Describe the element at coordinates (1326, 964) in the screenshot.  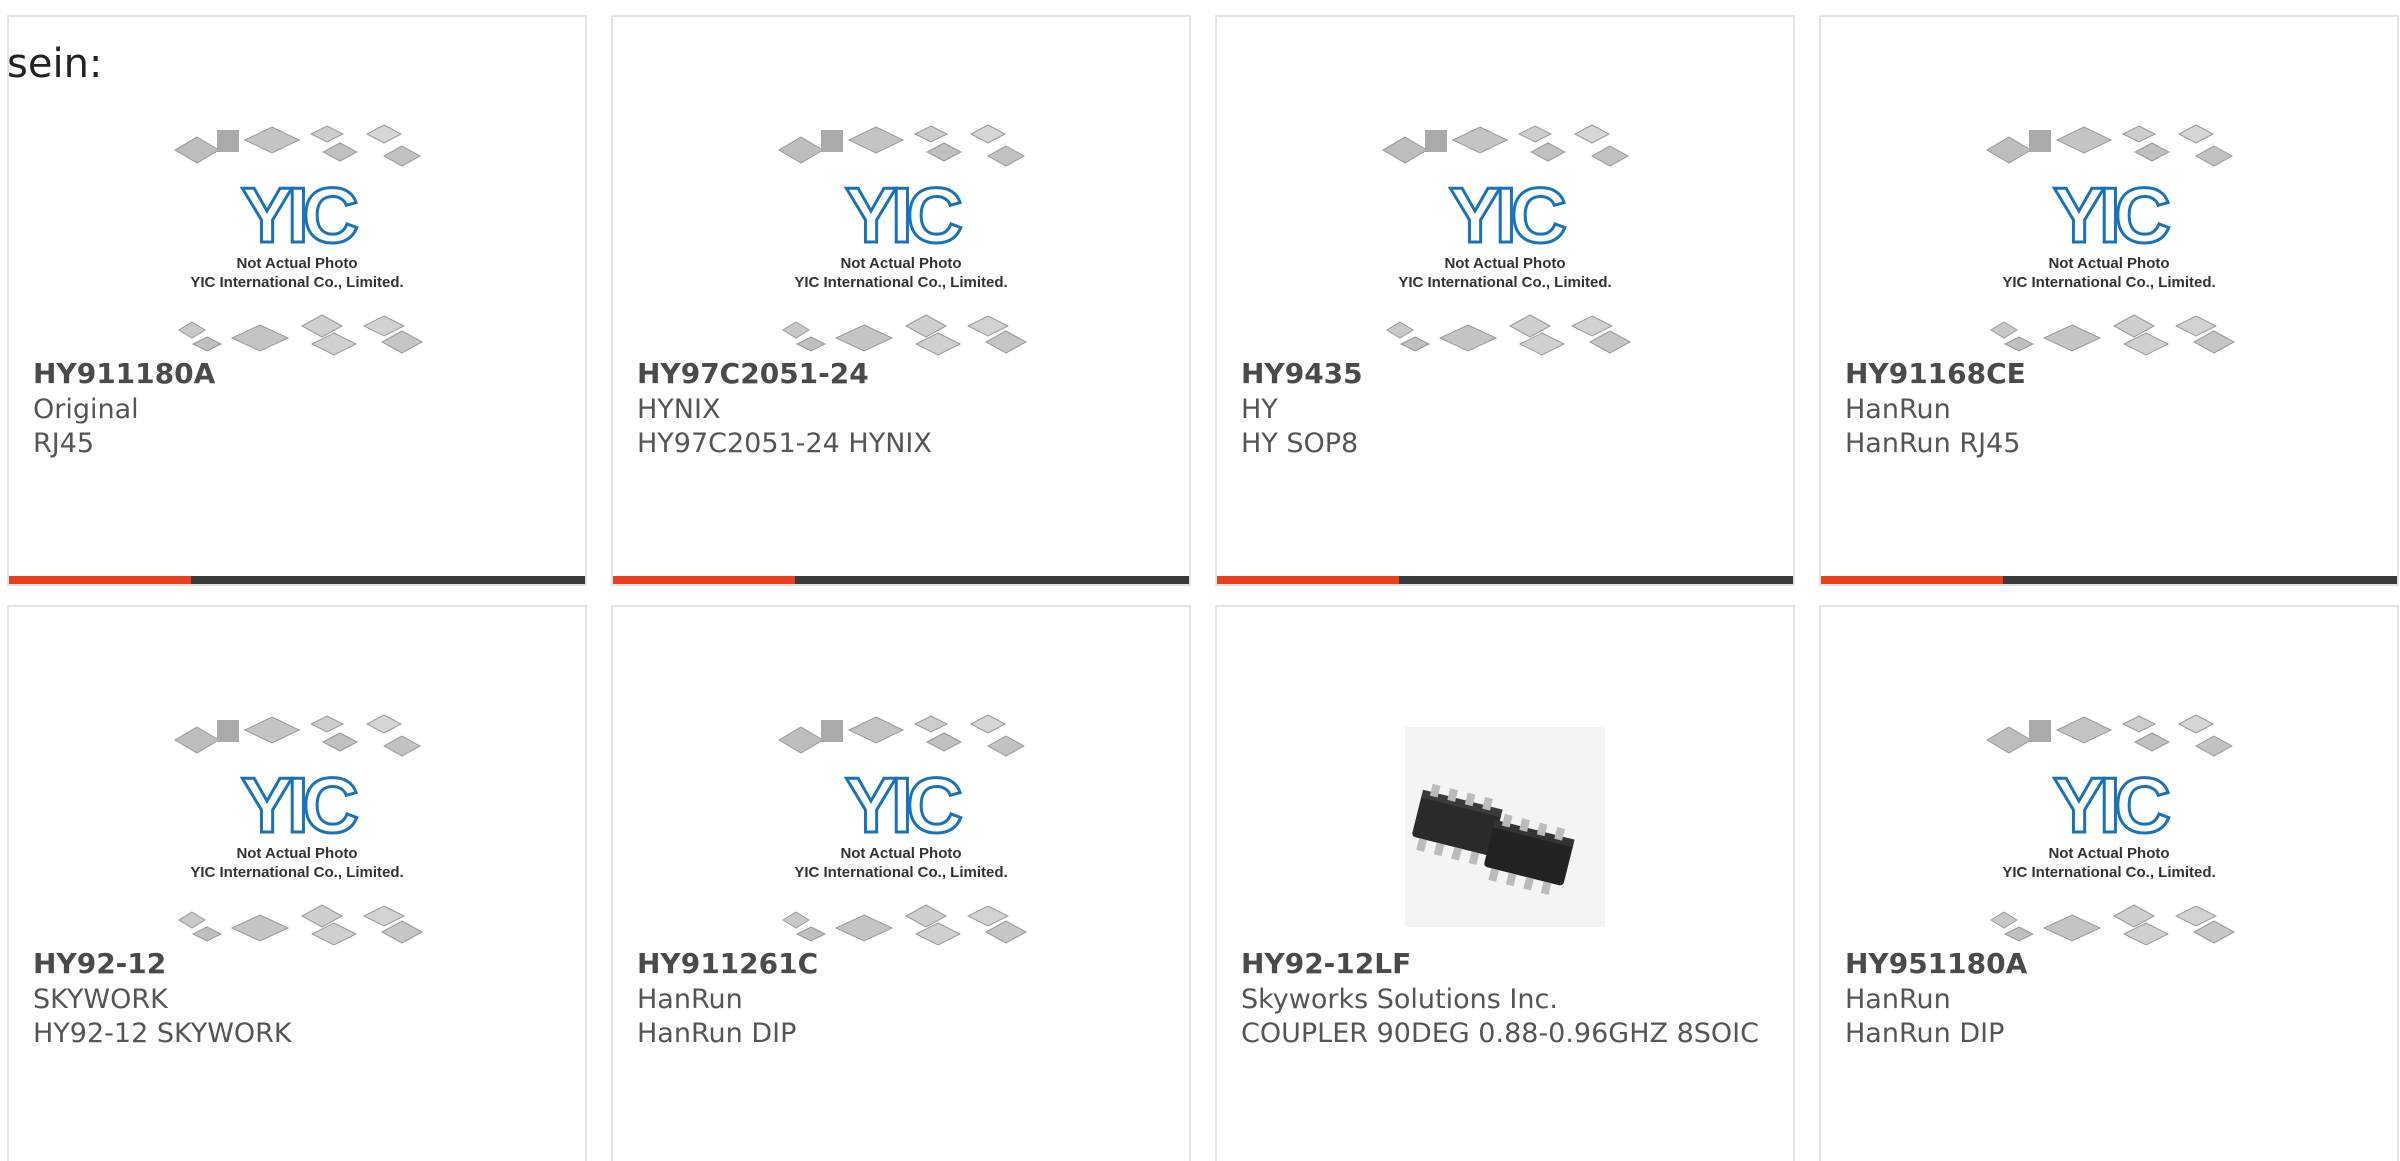
I see `part-number-link: HY92-12LF` at that location.